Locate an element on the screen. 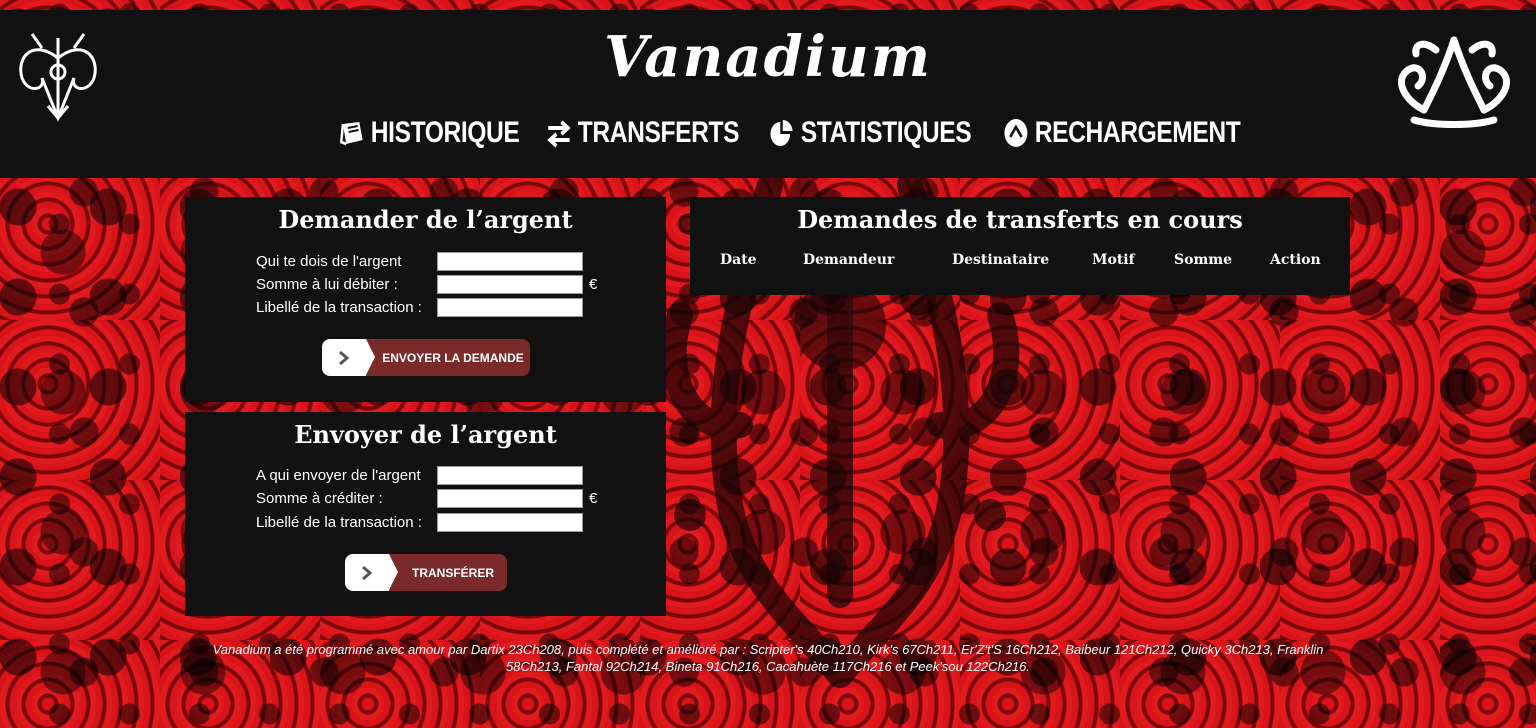 This screenshot has height=728, width=1536. send-amount-input is located at coordinates (510, 498).